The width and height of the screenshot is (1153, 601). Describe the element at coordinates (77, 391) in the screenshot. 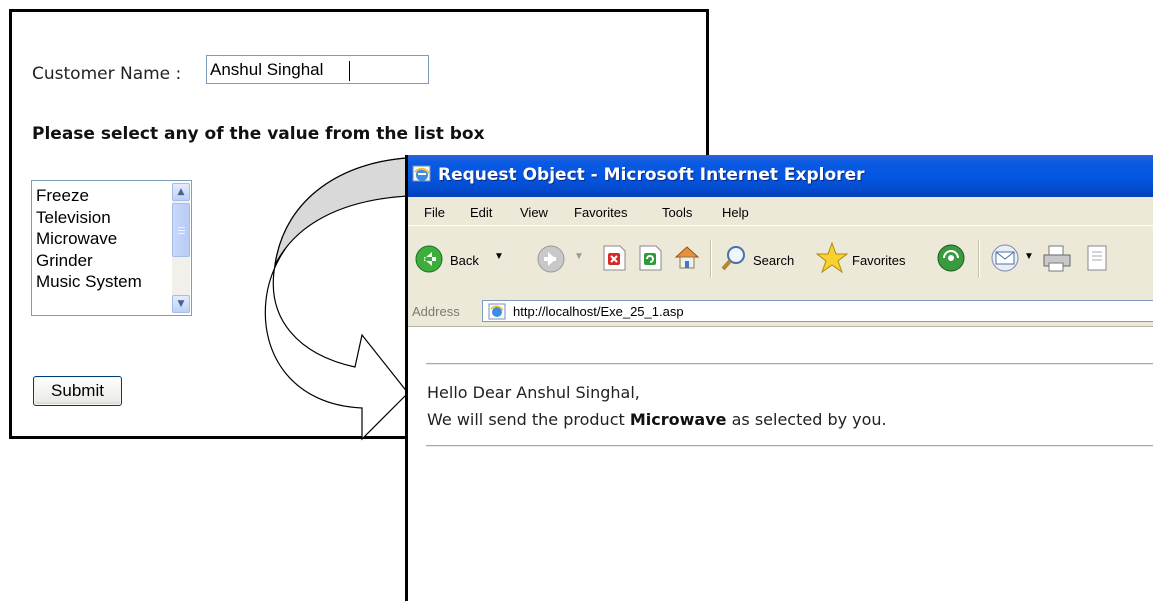

I see `submit-button: Submit` at that location.